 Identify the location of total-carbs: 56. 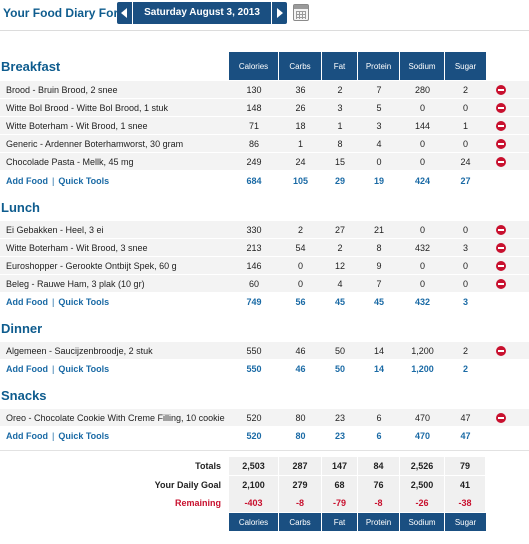
(300, 302).